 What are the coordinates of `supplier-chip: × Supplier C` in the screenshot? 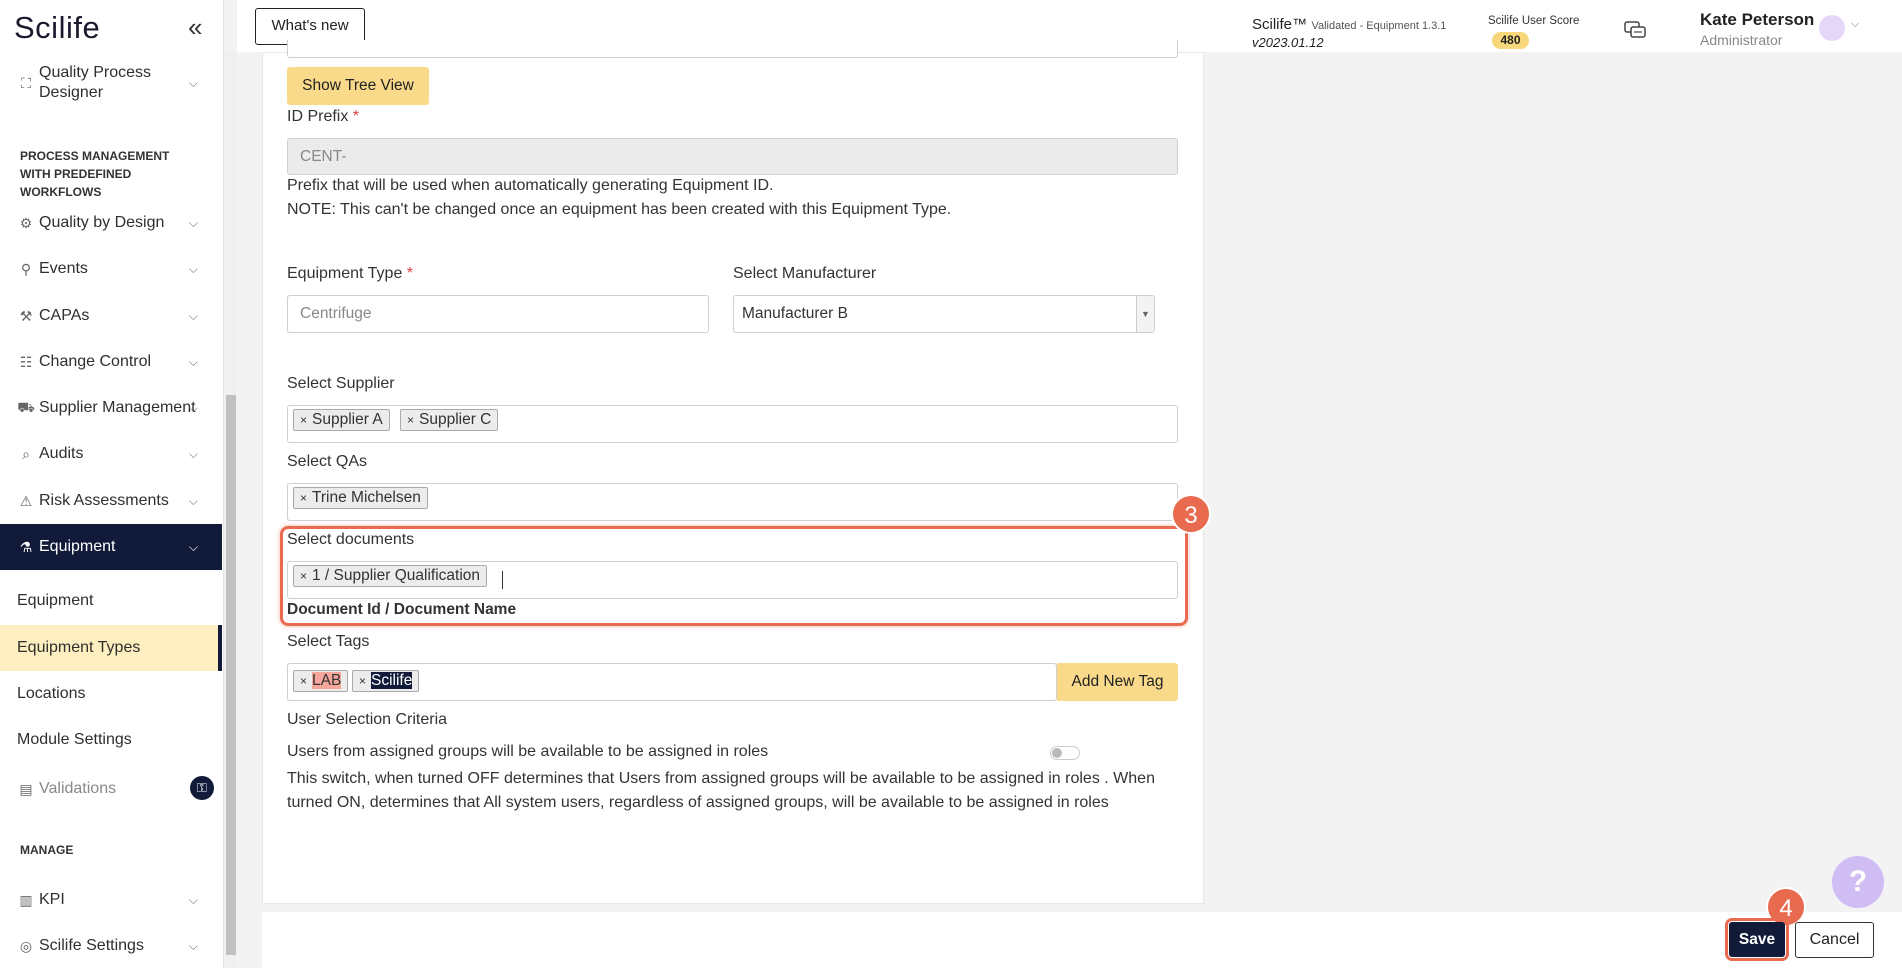 It's located at (449, 420).